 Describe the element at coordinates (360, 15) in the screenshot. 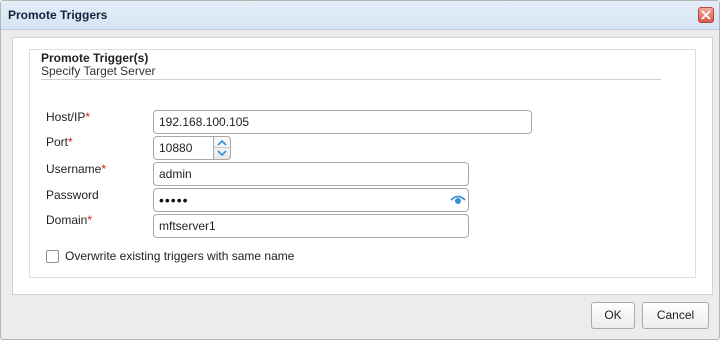

I see `dialog-titlebar: Promote Triggers` at that location.